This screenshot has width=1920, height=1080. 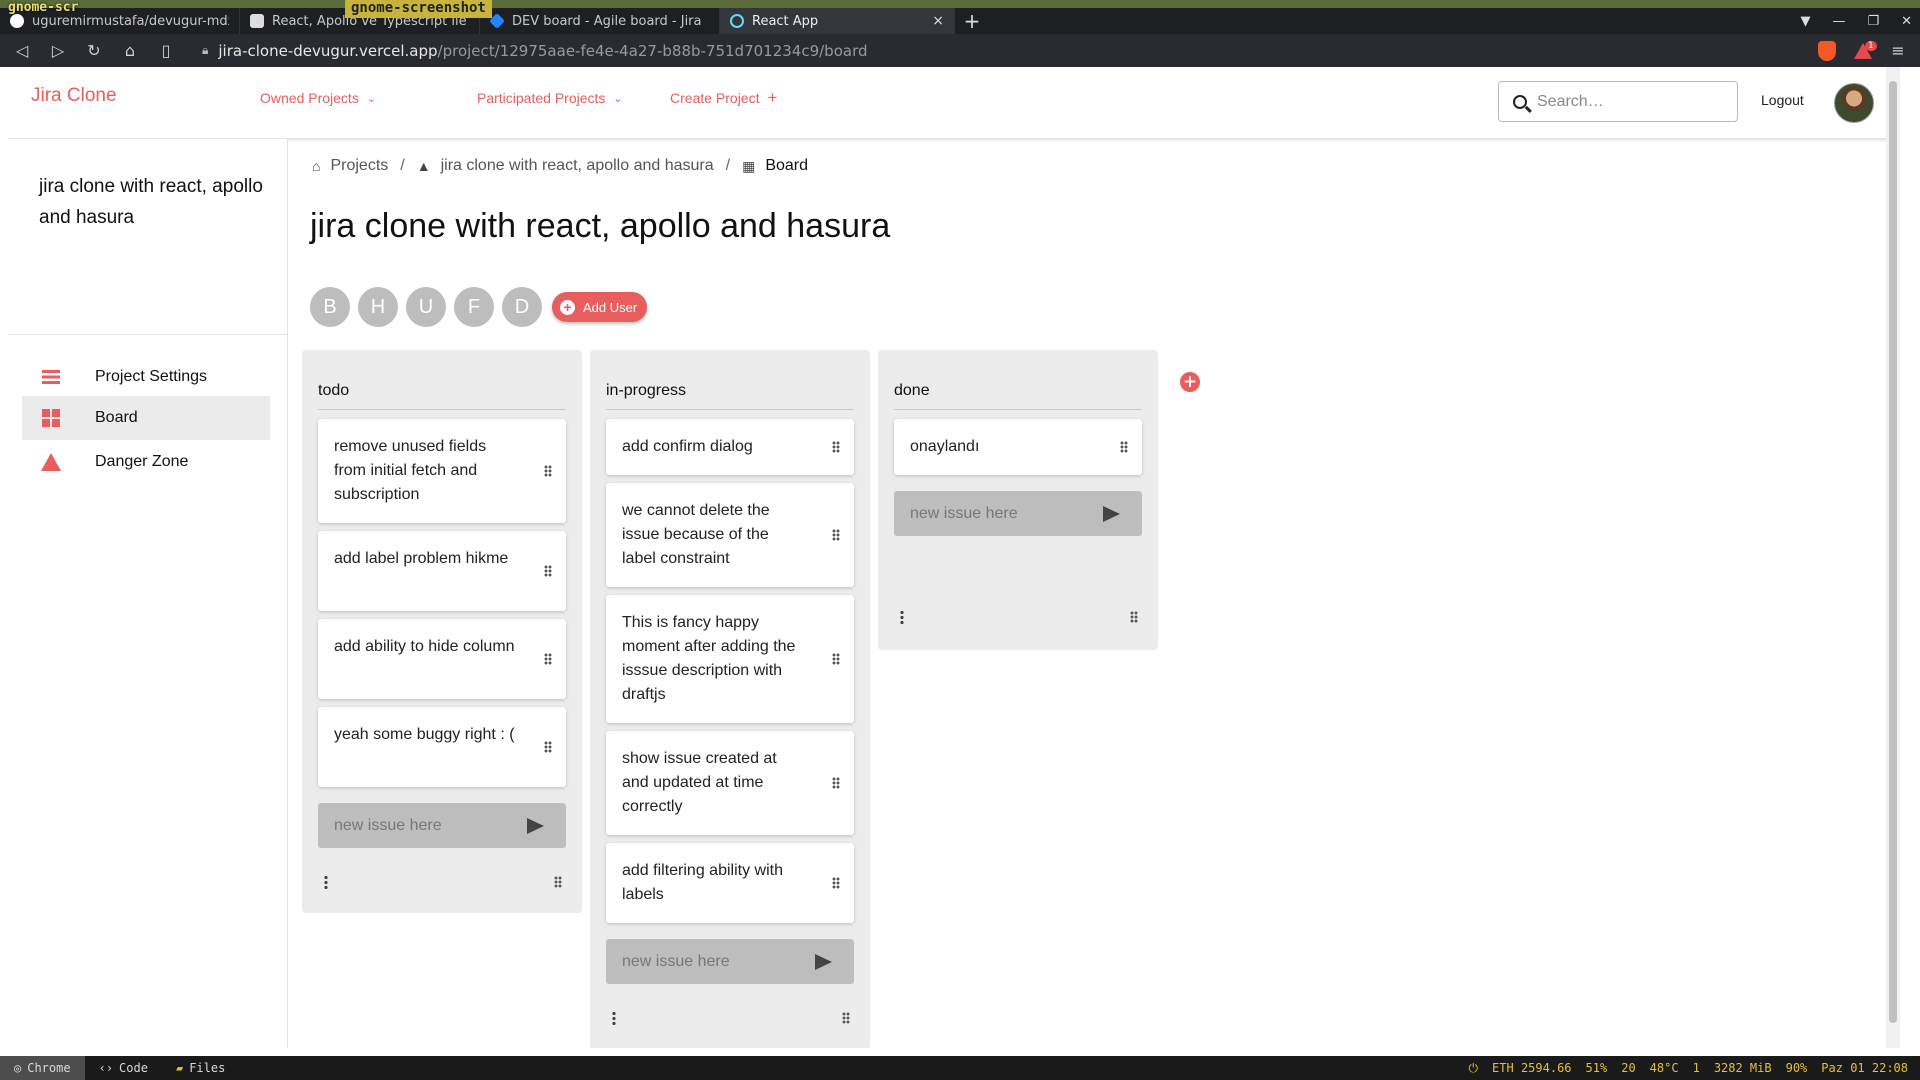 What do you see at coordinates (74, 96) in the screenshot?
I see `app-logo: Jira Clone` at bounding box center [74, 96].